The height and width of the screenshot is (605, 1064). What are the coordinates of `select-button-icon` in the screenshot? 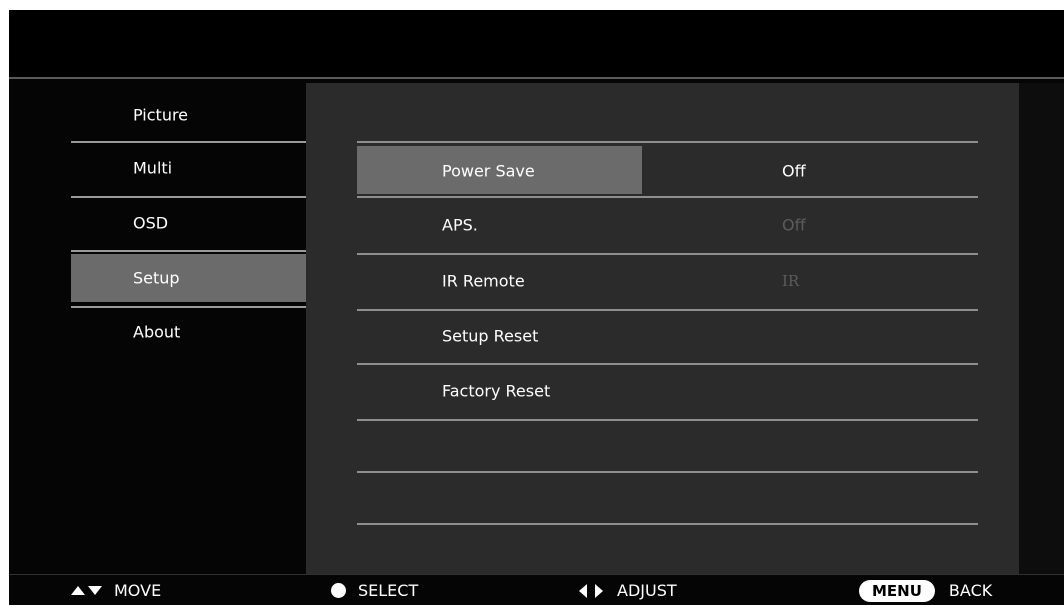 It's located at (338, 590).